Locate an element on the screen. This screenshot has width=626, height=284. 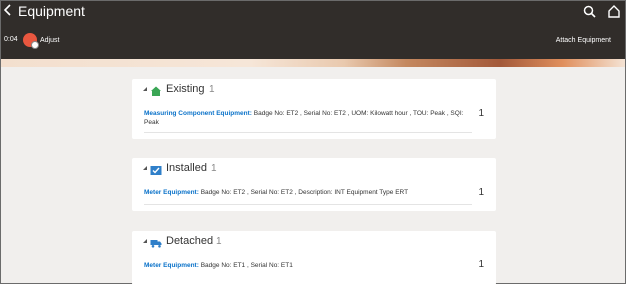
search-icon is located at coordinates (589, 11).